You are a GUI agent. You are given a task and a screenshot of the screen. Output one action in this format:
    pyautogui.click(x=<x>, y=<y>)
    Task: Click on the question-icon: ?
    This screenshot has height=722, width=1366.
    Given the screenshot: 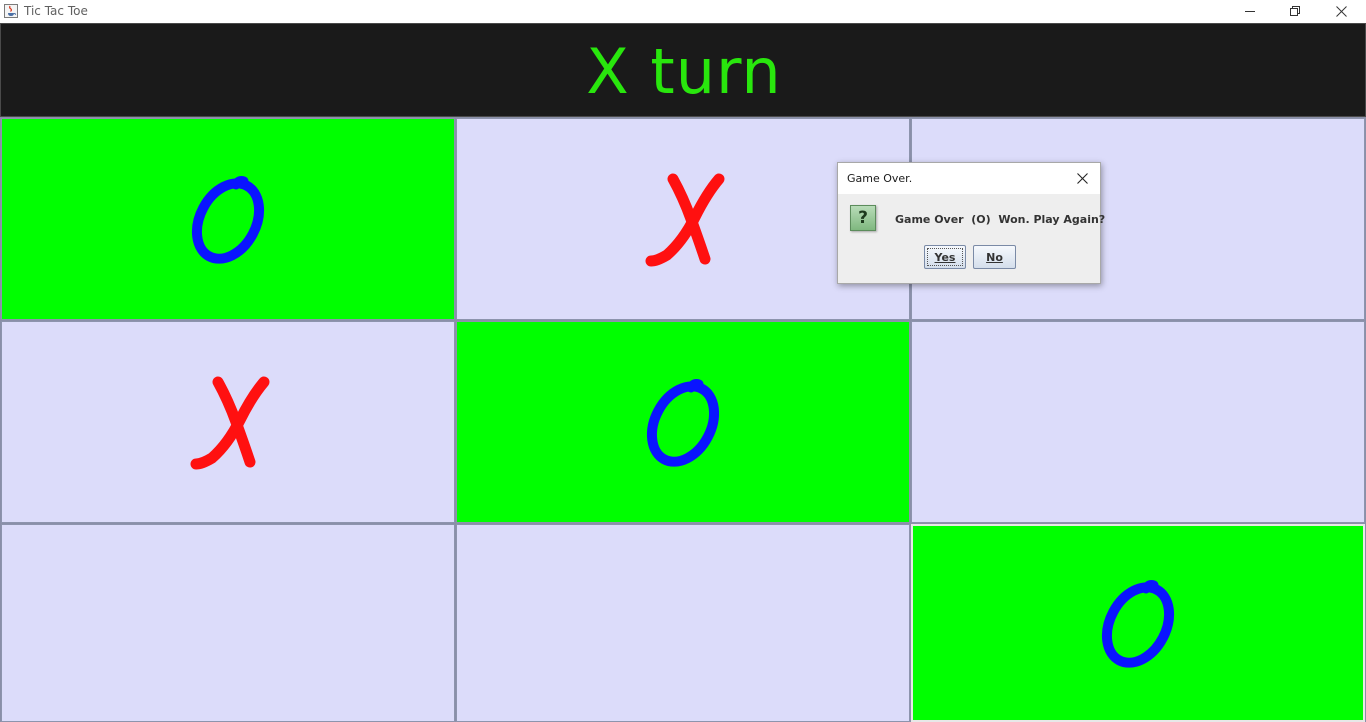 What is the action you would take?
    pyautogui.click(x=863, y=218)
    